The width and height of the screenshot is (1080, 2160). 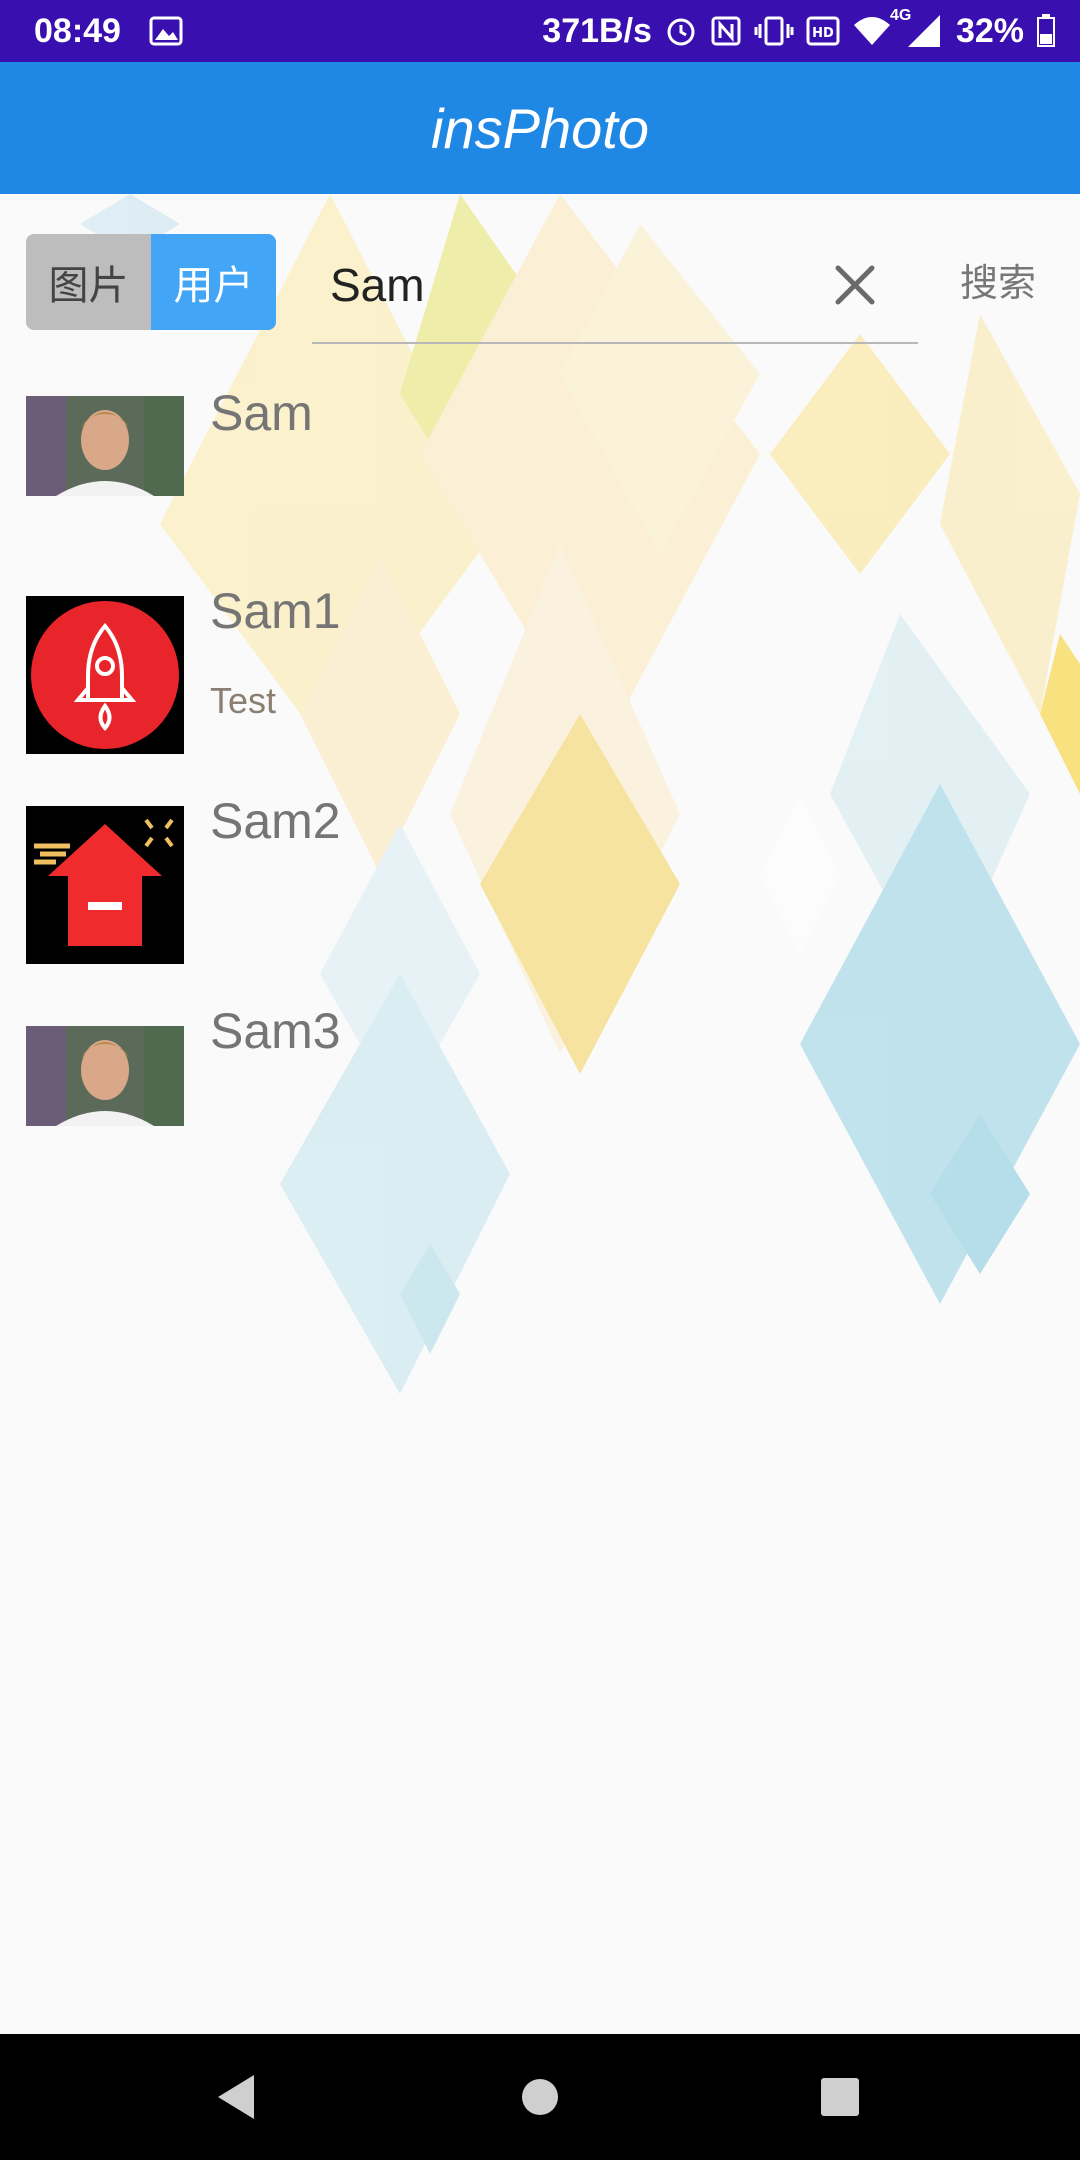 I want to click on signal-icon: 4G, so click(x=917, y=28).